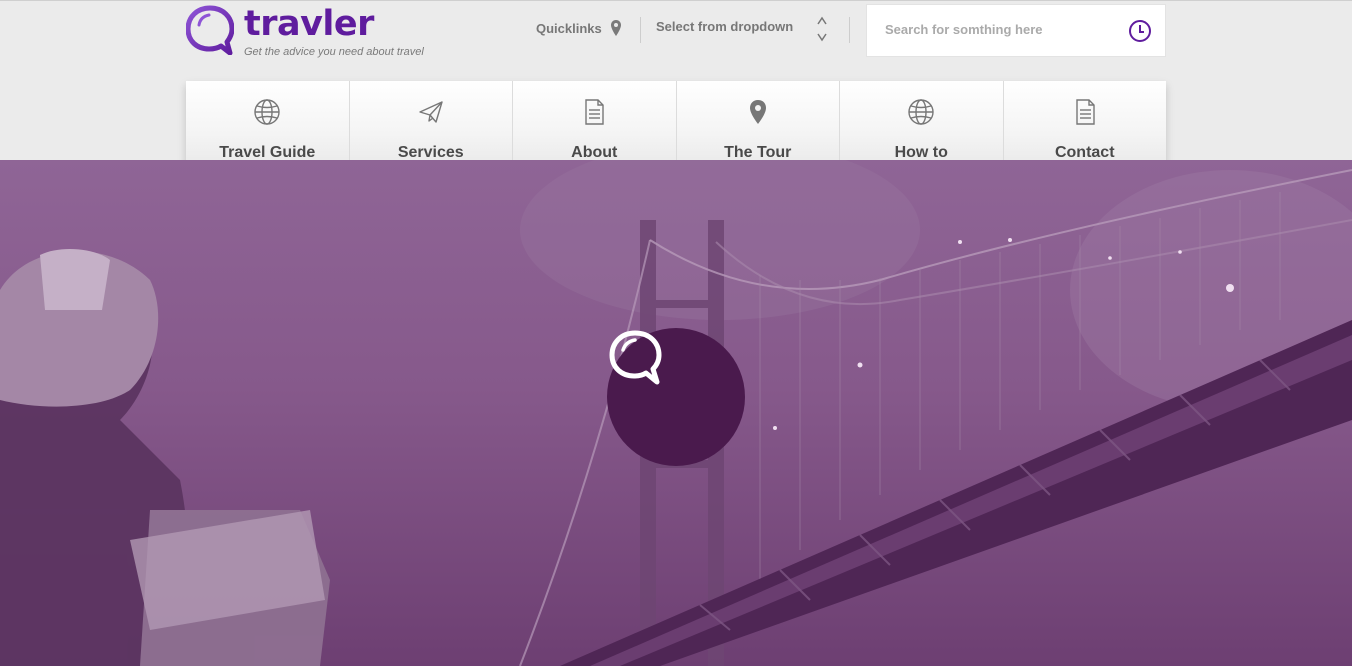  Describe the element at coordinates (635, 357) in the screenshot. I see `speech-bubble-icon` at that location.